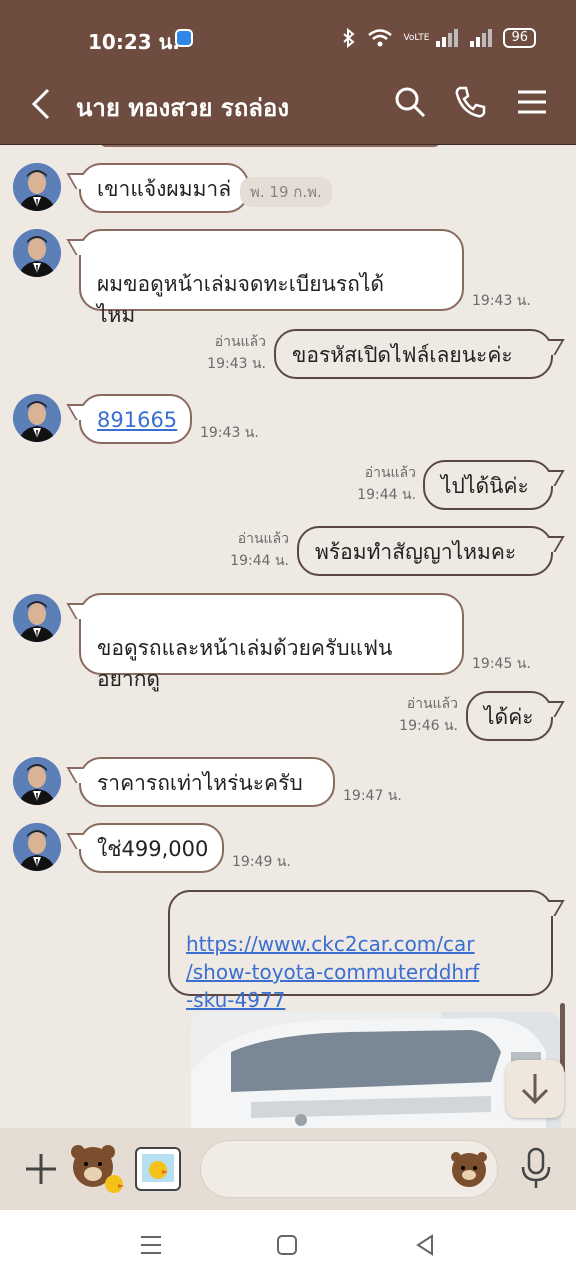 The image size is (576, 1280). I want to click on message-text: ได้ค่ะ, so click(509, 717).